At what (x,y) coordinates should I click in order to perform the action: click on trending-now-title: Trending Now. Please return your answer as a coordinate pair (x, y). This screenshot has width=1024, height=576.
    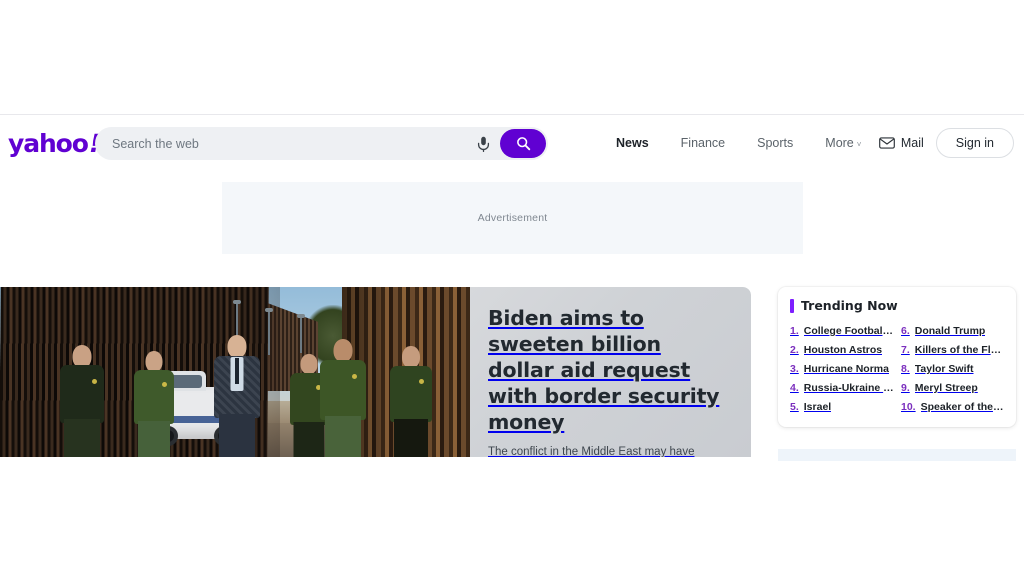
    Looking at the image, I should click on (849, 305).